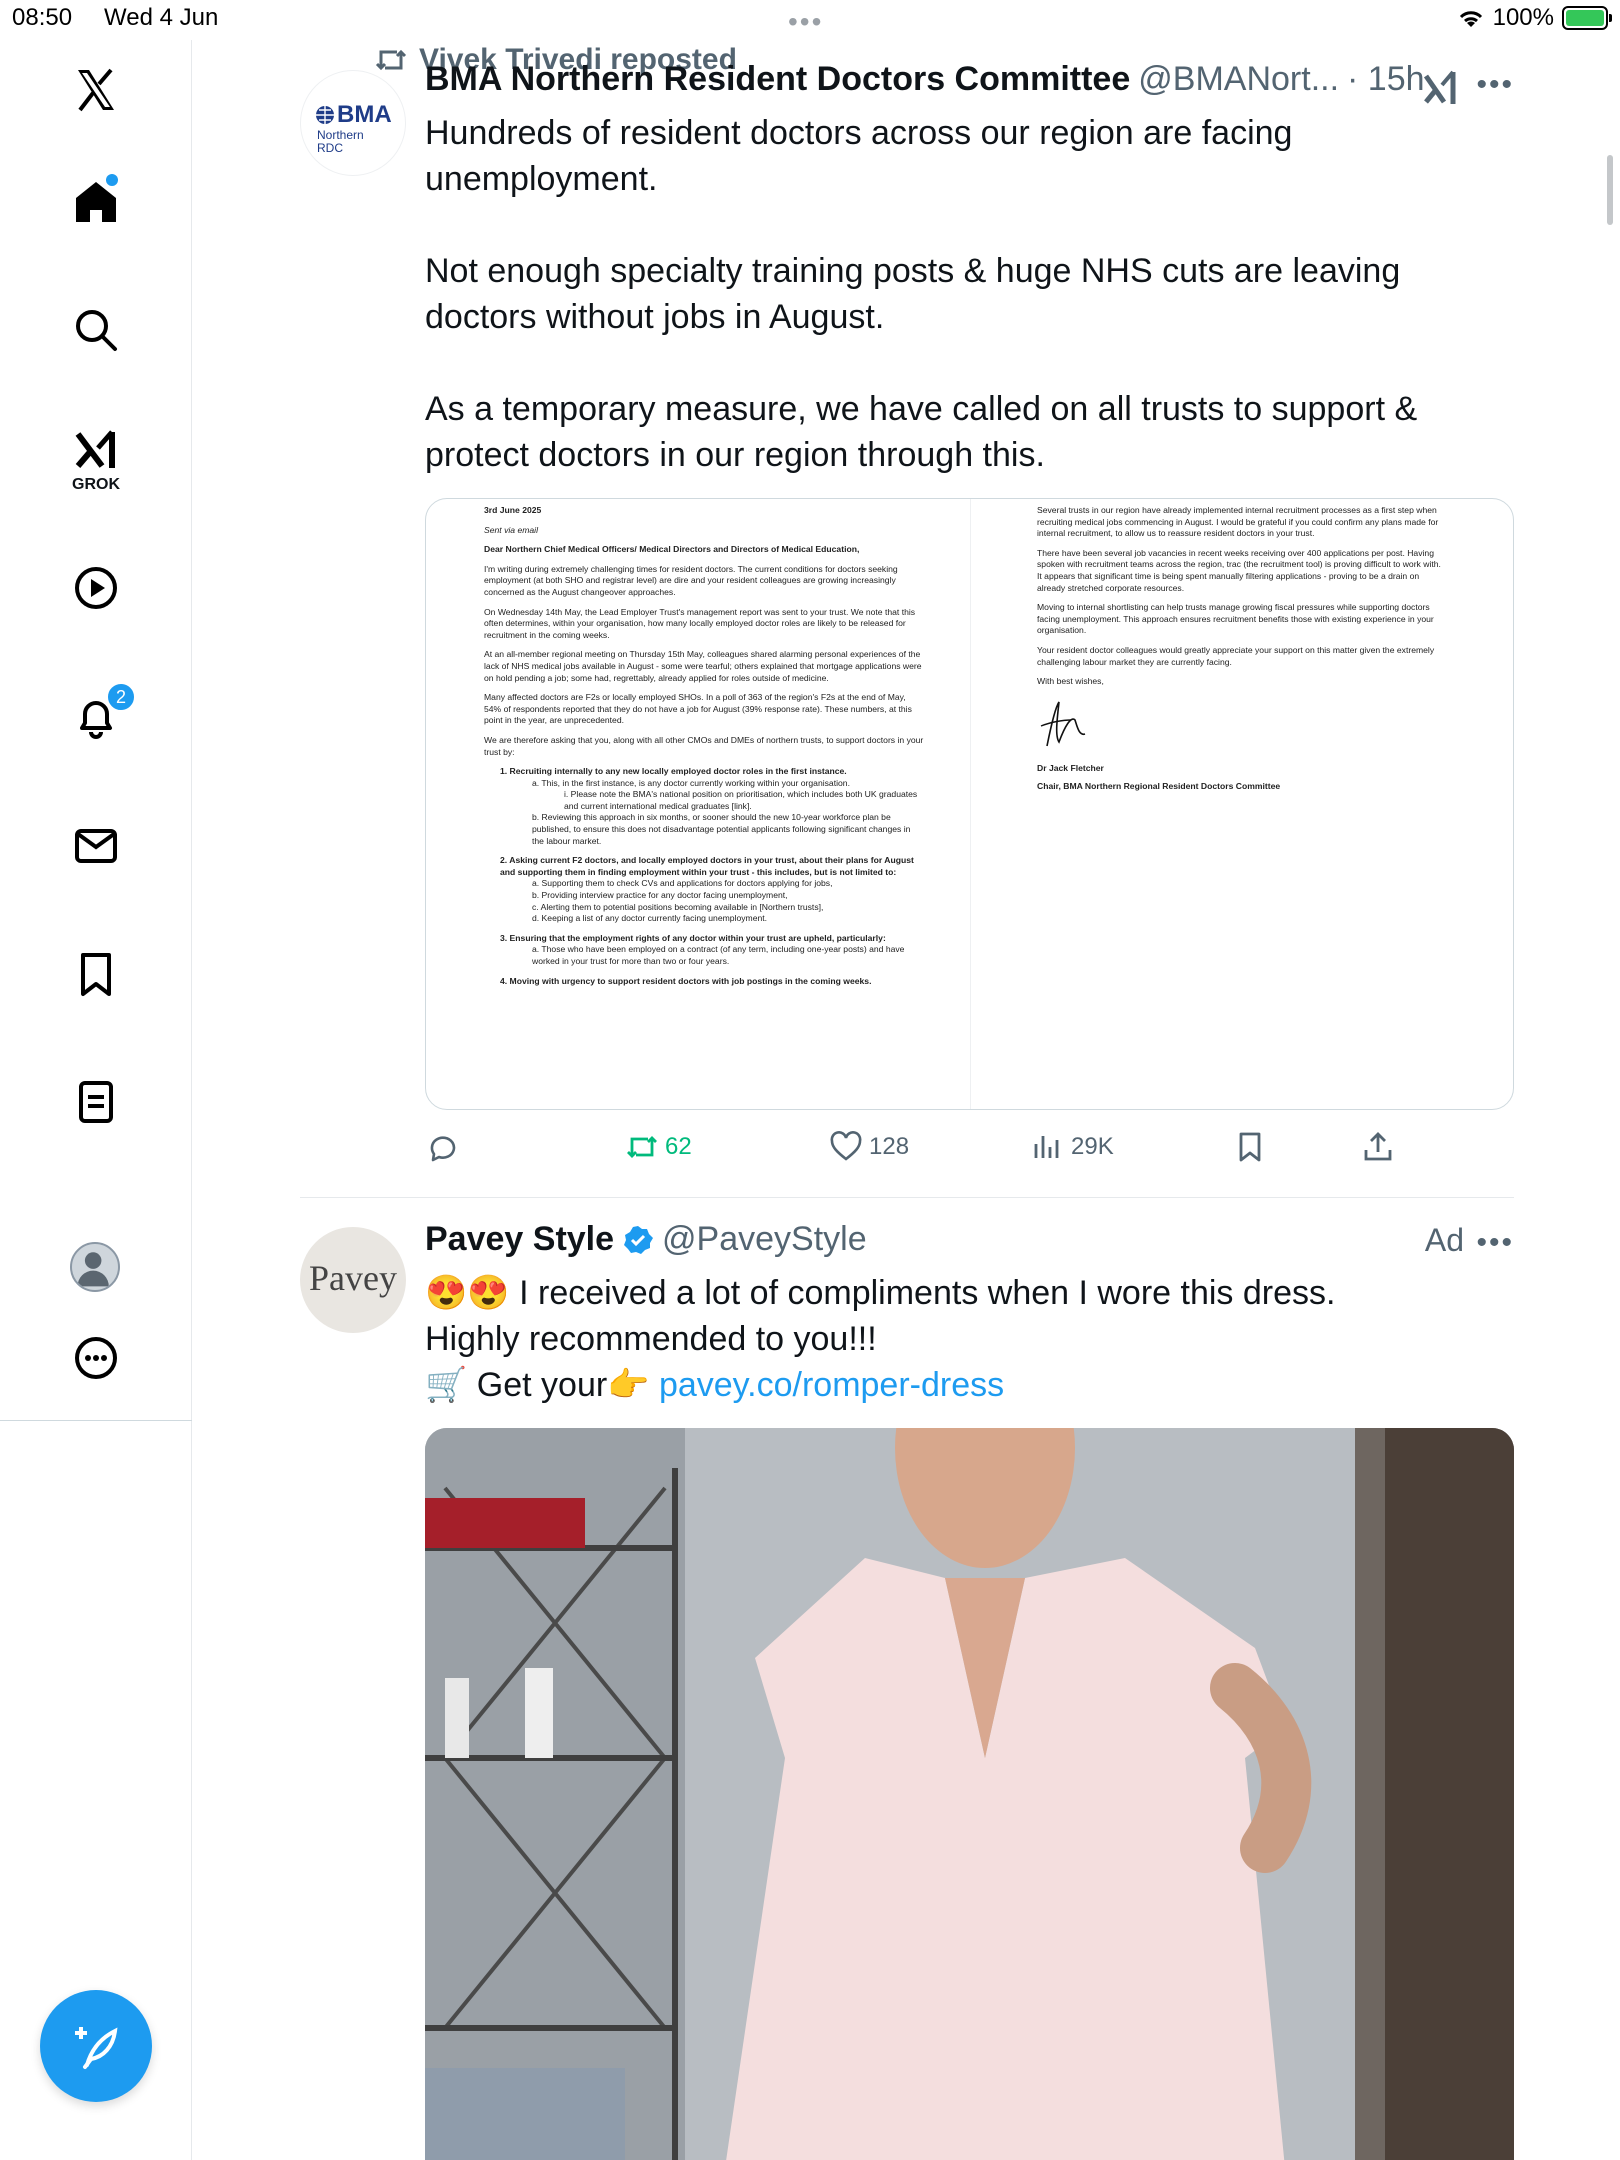 This screenshot has height=2160, width=1620. I want to click on post-time: · 15h, so click(1386, 79).